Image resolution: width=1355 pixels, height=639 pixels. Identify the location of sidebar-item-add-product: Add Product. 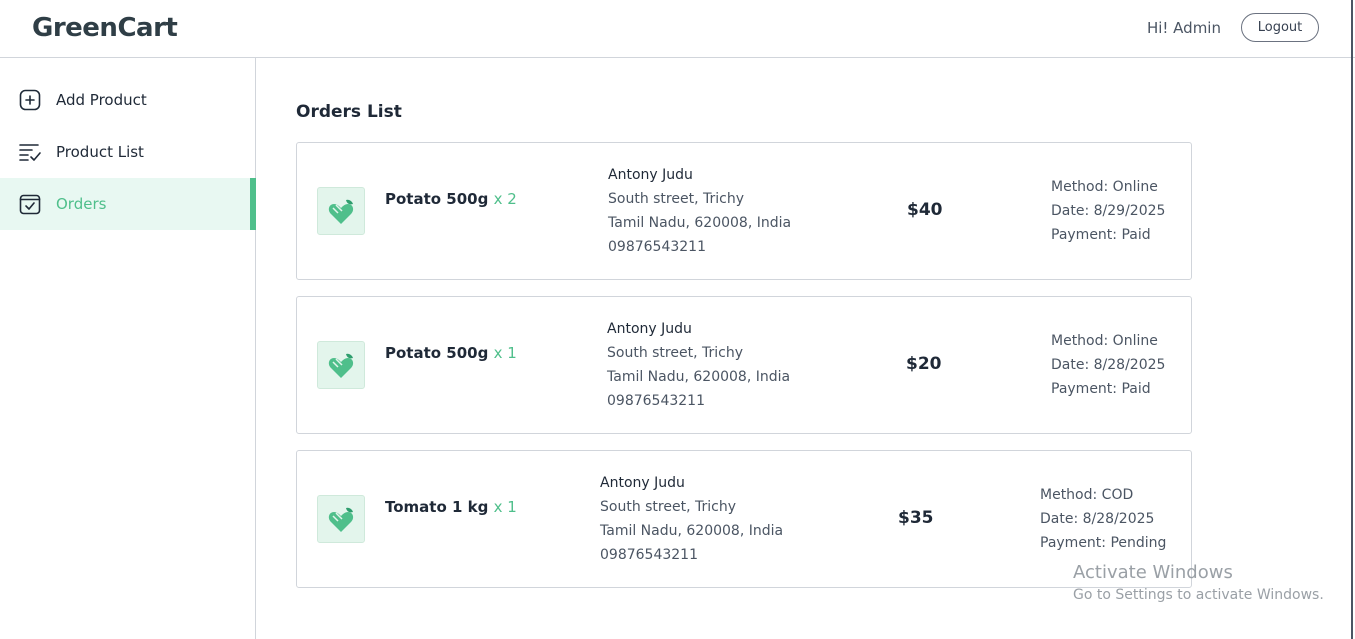
(127, 100).